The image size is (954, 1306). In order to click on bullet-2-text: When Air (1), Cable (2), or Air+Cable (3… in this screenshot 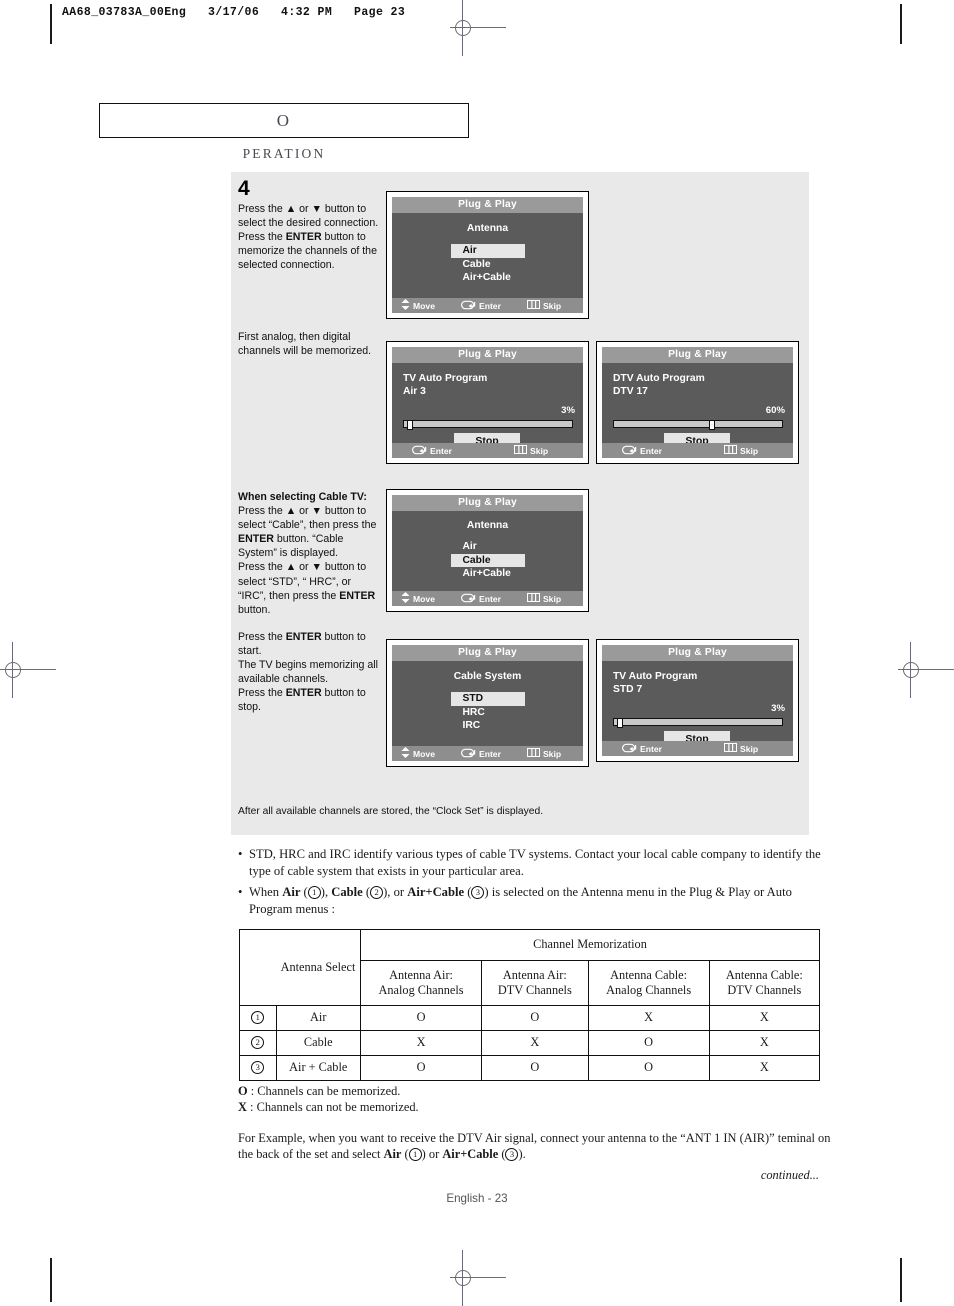, I will do `click(537, 900)`.